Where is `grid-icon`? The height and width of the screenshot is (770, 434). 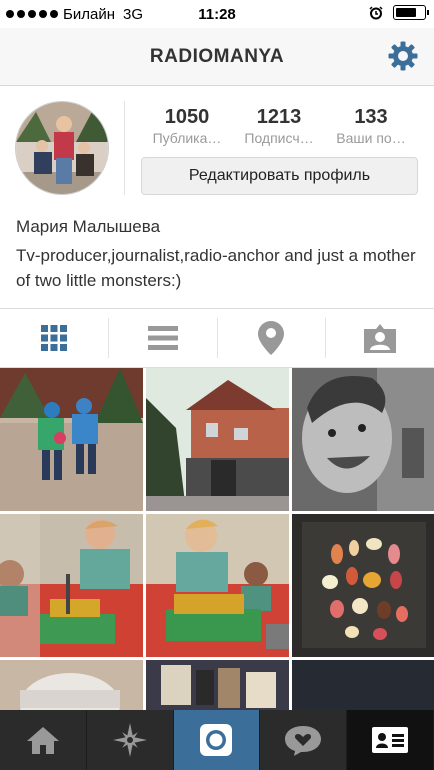
grid-icon is located at coordinates (53, 338).